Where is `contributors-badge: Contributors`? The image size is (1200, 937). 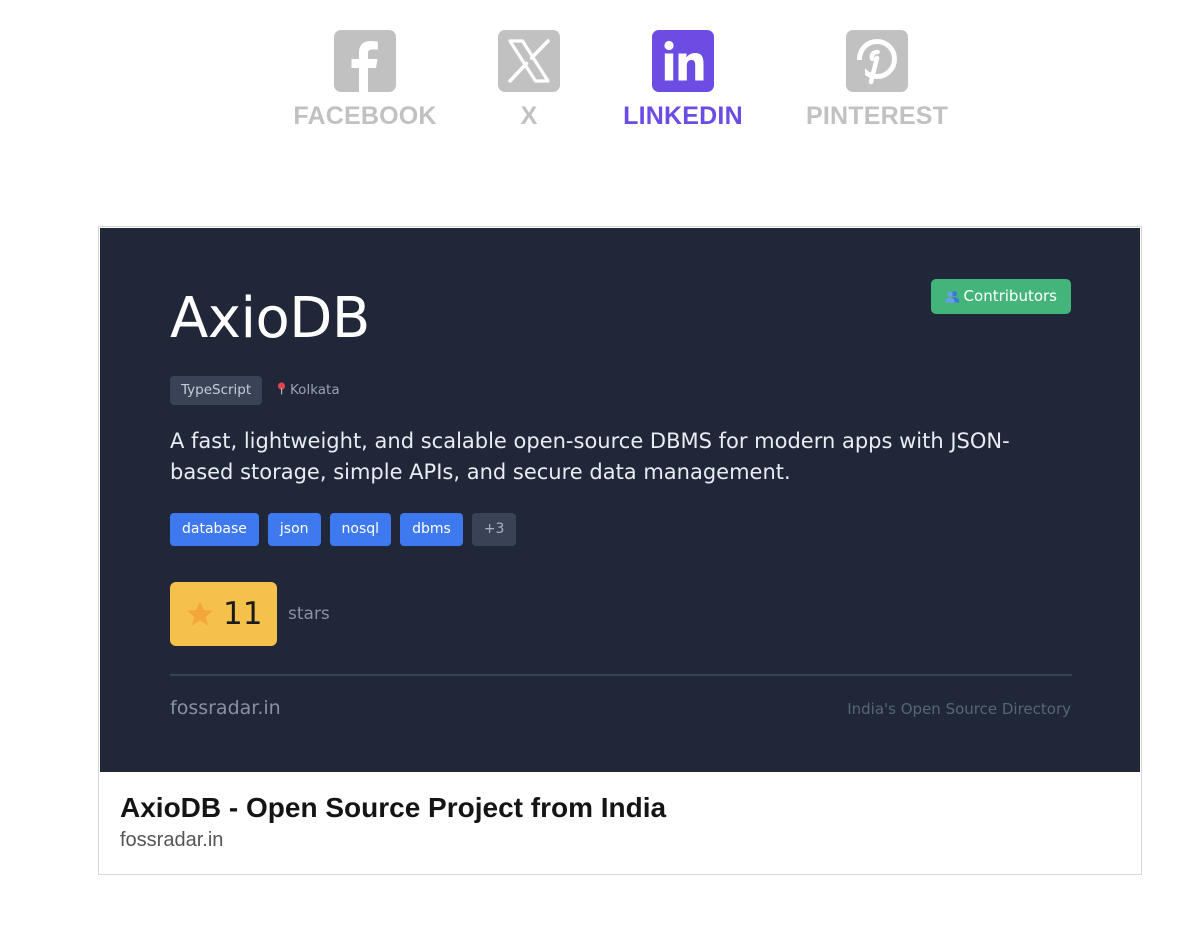
contributors-badge: Contributors is located at coordinates (1000, 297).